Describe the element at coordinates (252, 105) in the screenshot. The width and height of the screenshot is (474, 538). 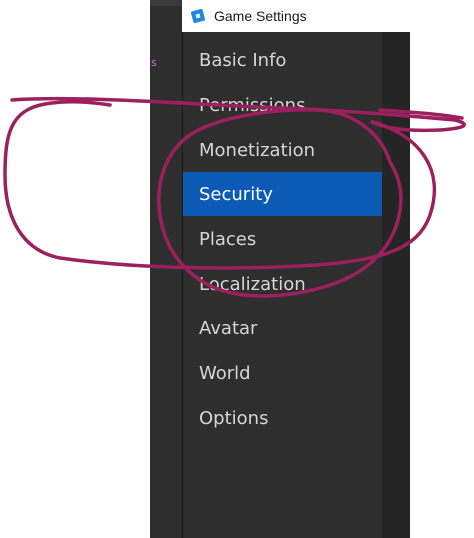
I see `sidebar-item-label: Permissions` at that location.